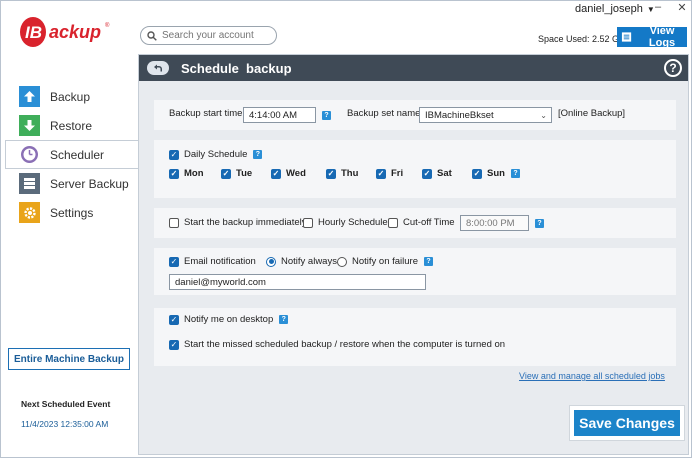 The height and width of the screenshot is (458, 692). What do you see at coordinates (236, 68) in the screenshot?
I see `page-title: Schedule backup` at bounding box center [236, 68].